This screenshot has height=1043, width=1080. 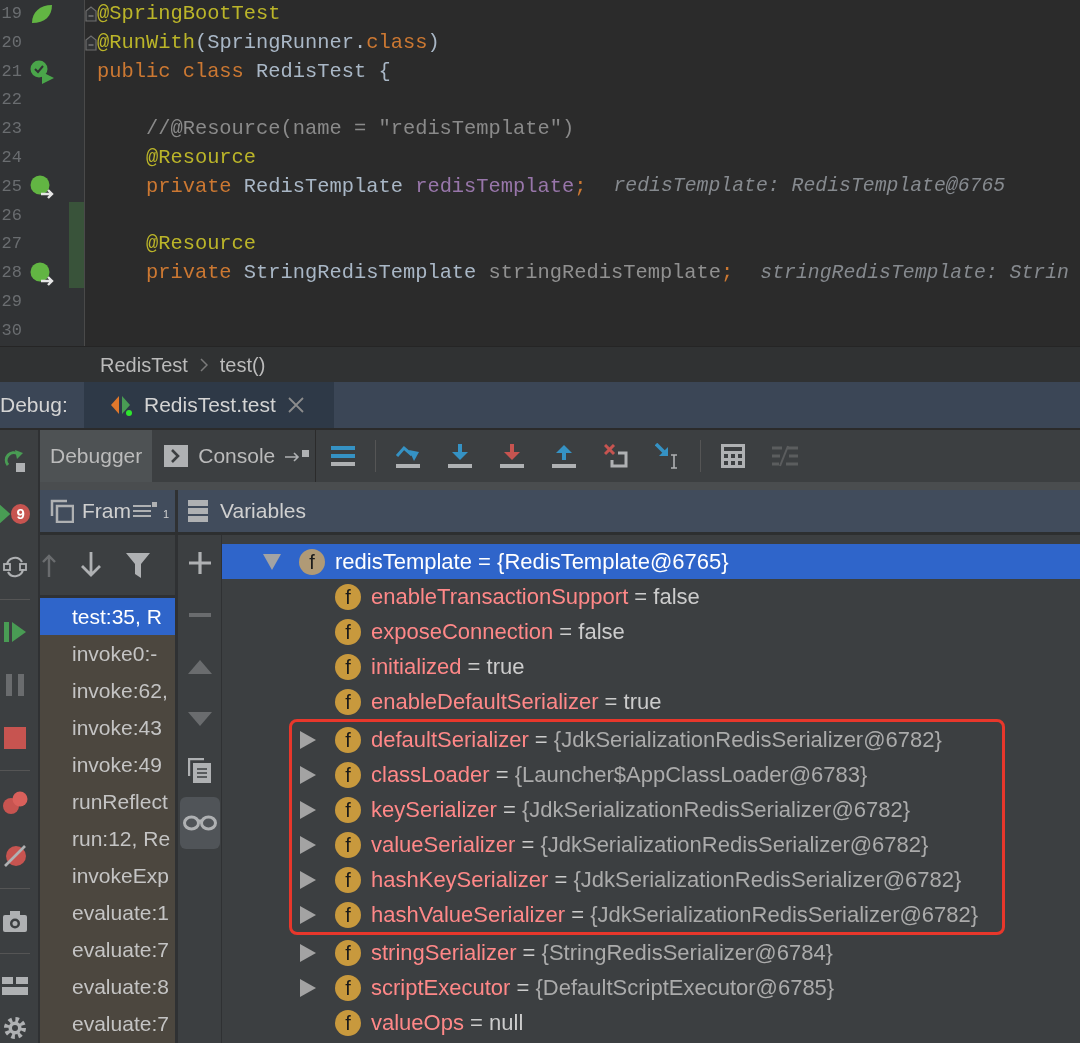 What do you see at coordinates (244, 71) in the screenshot?
I see `code-line: public class RedisTest {` at bounding box center [244, 71].